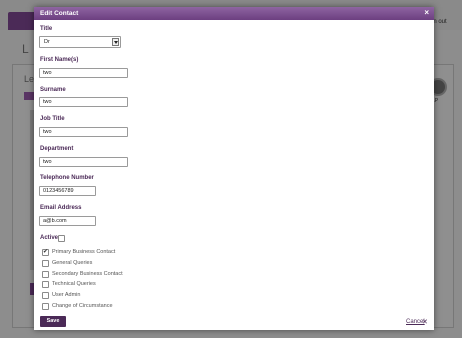 This screenshot has width=462, height=338. Describe the element at coordinates (29, 79) in the screenshot. I see `background-subheading: Le` at that location.